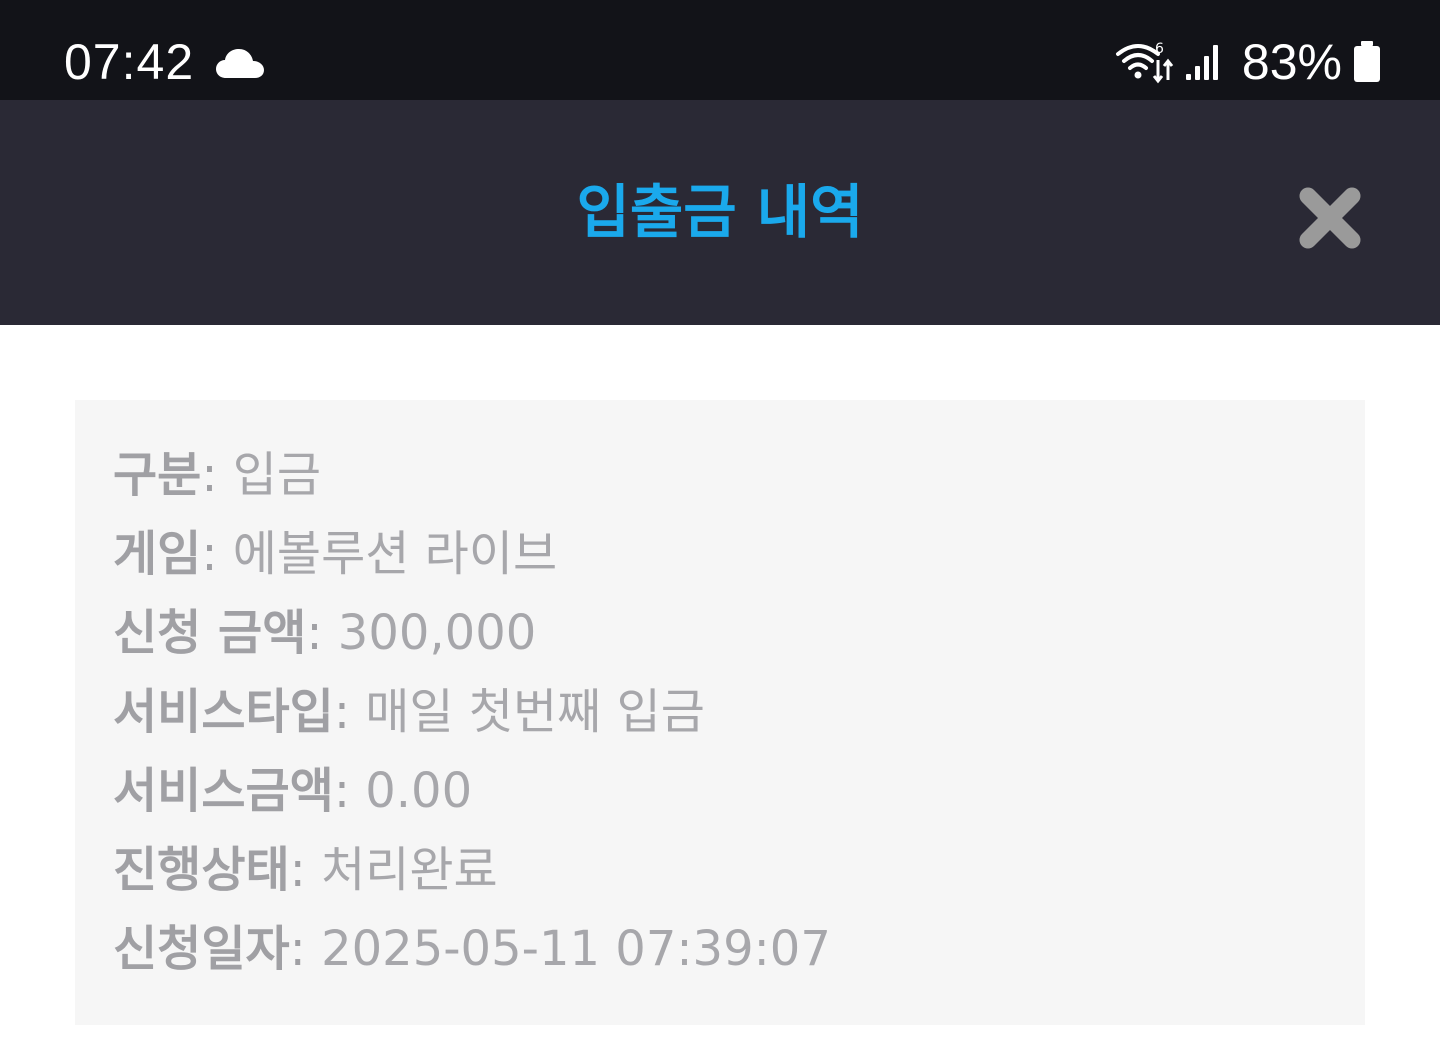 Image resolution: width=1440 pixels, height=1043 pixels. What do you see at coordinates (240, 63) in the screenshot?
I see `cloud-icon` at bounding box center [240, 63].